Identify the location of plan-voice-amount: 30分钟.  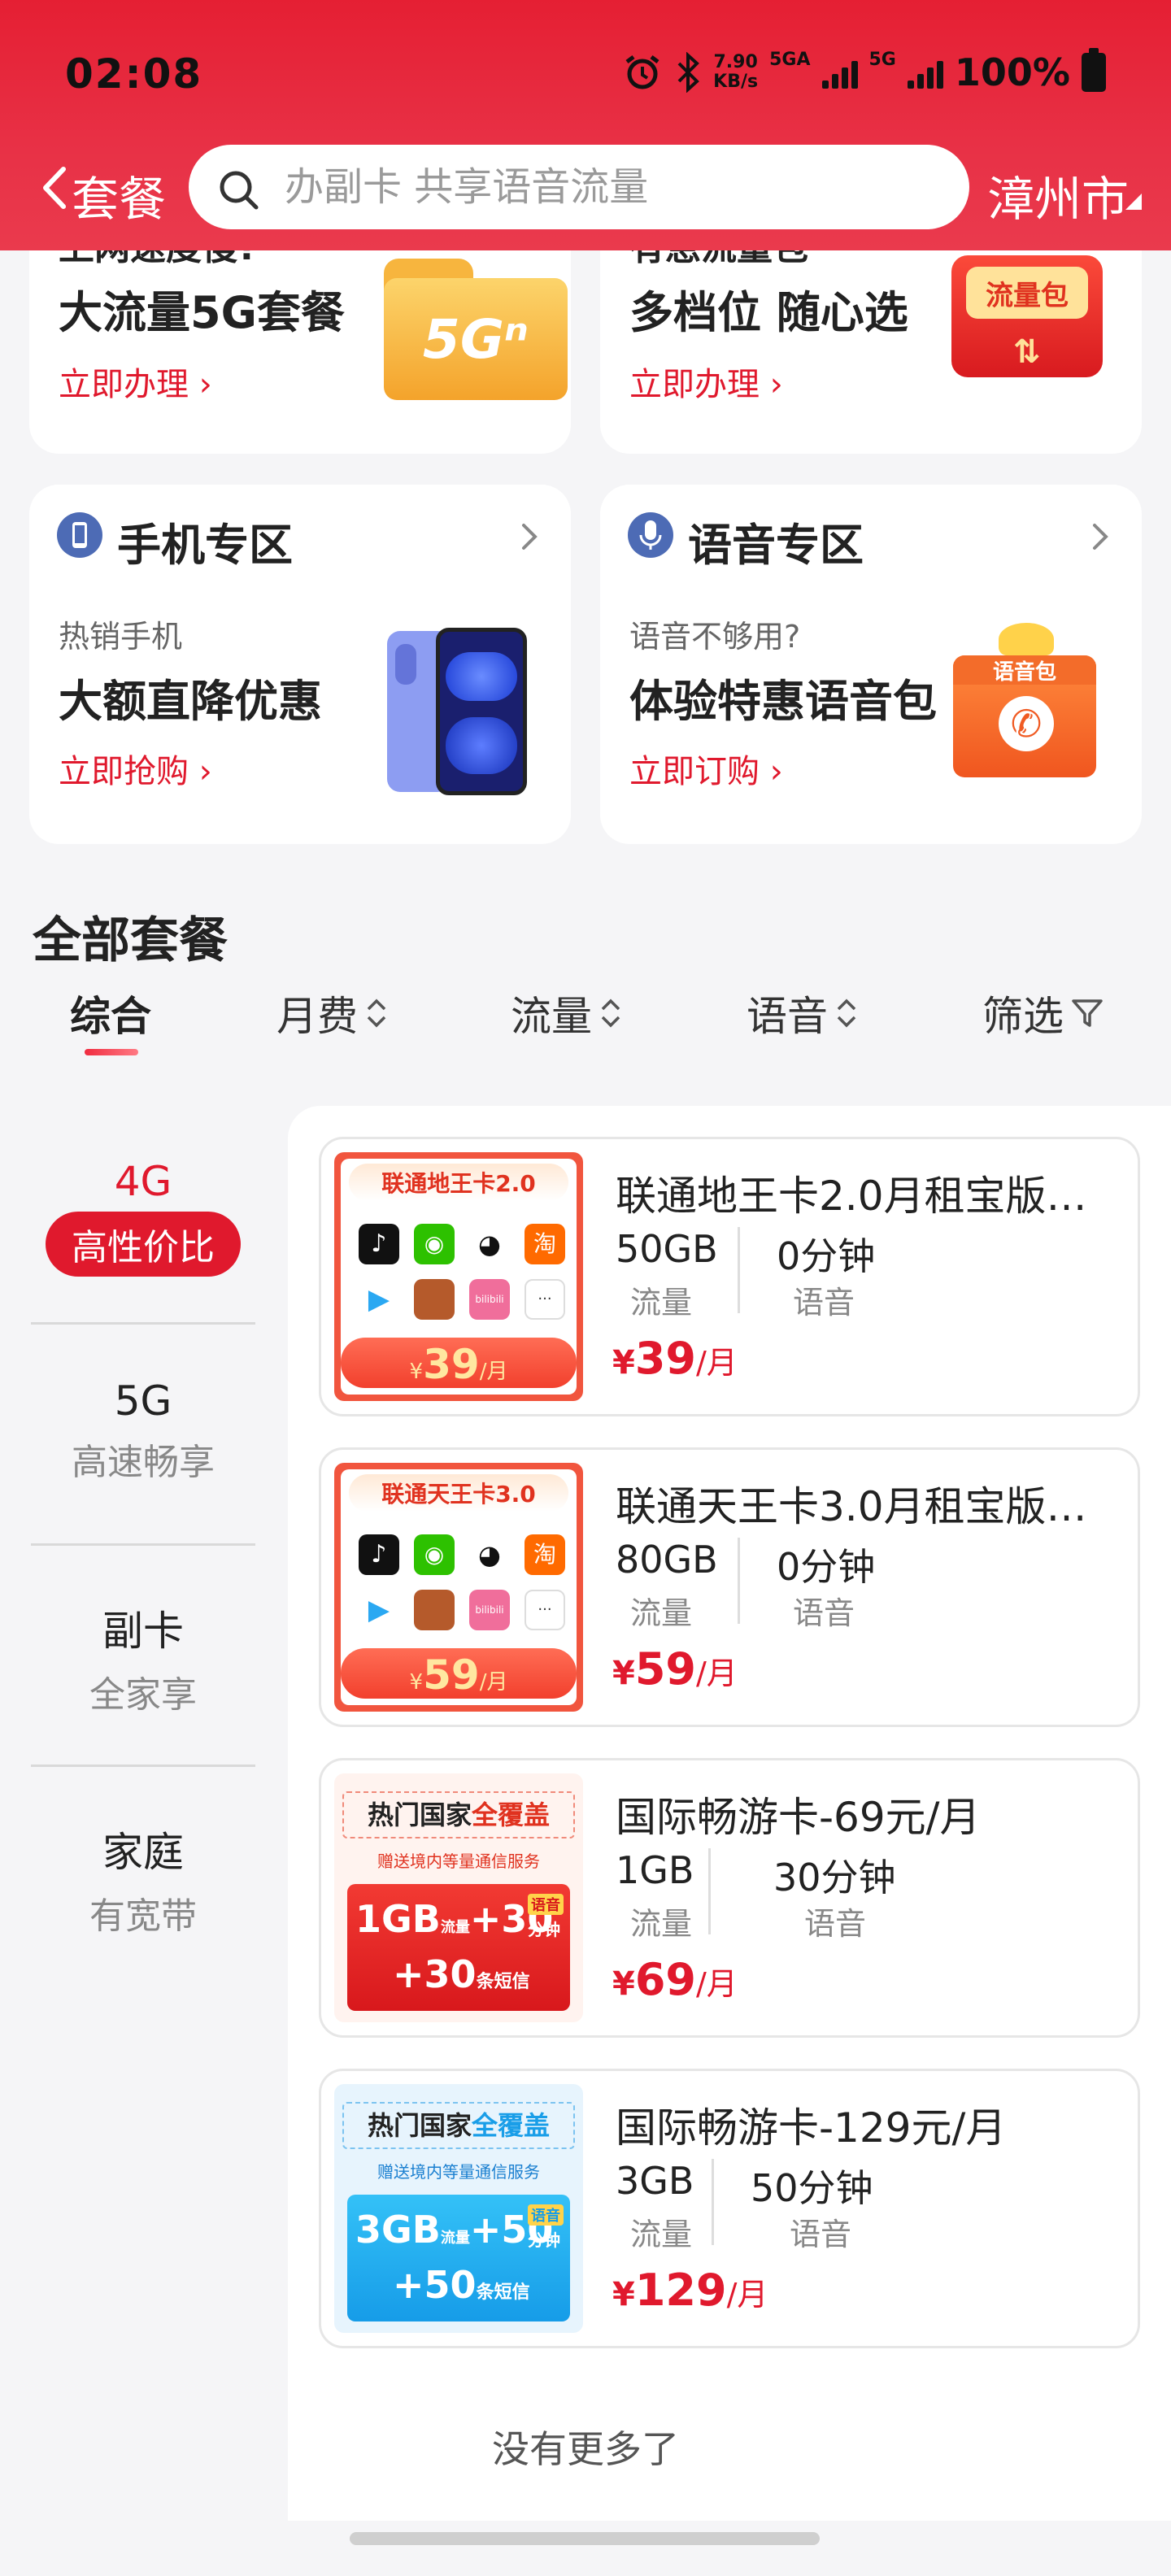
(835, 1878).